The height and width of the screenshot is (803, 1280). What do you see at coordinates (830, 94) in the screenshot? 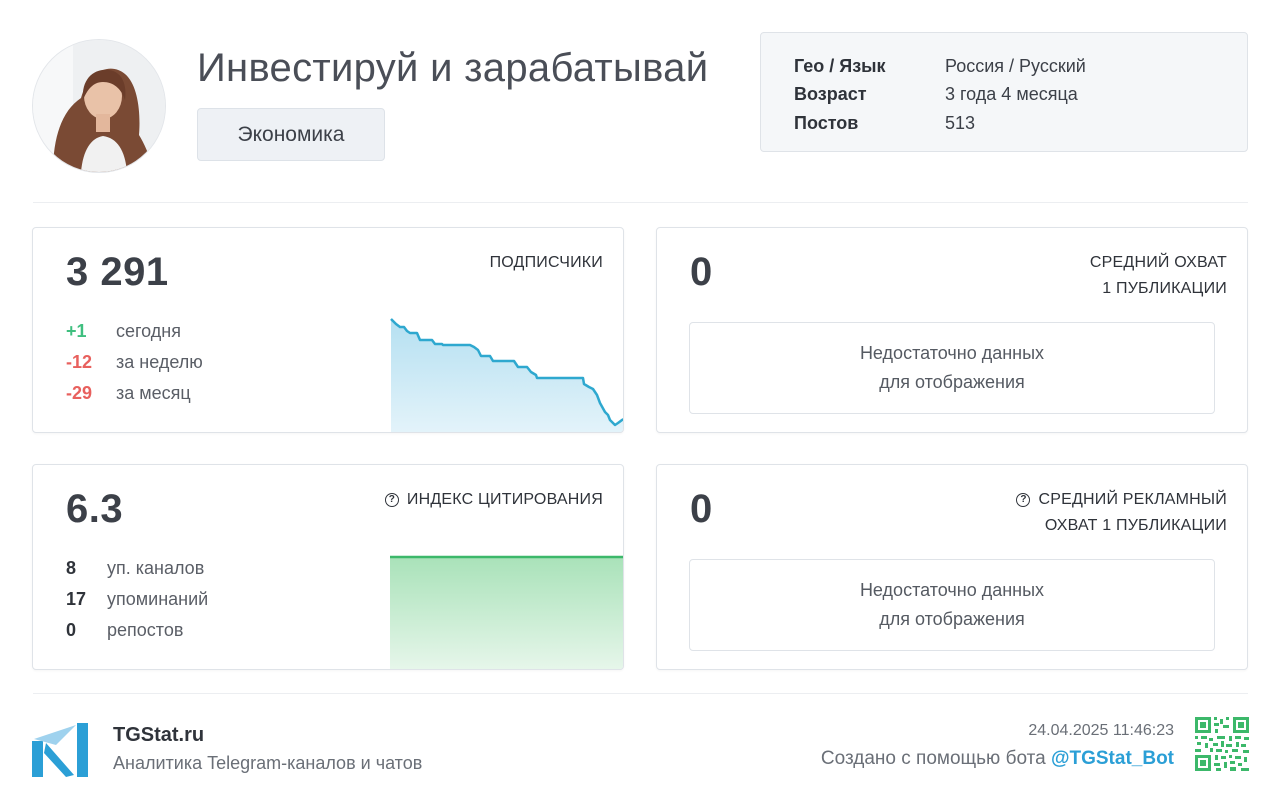
I see `info-key: Возраст` at bounding box center [830, 94].